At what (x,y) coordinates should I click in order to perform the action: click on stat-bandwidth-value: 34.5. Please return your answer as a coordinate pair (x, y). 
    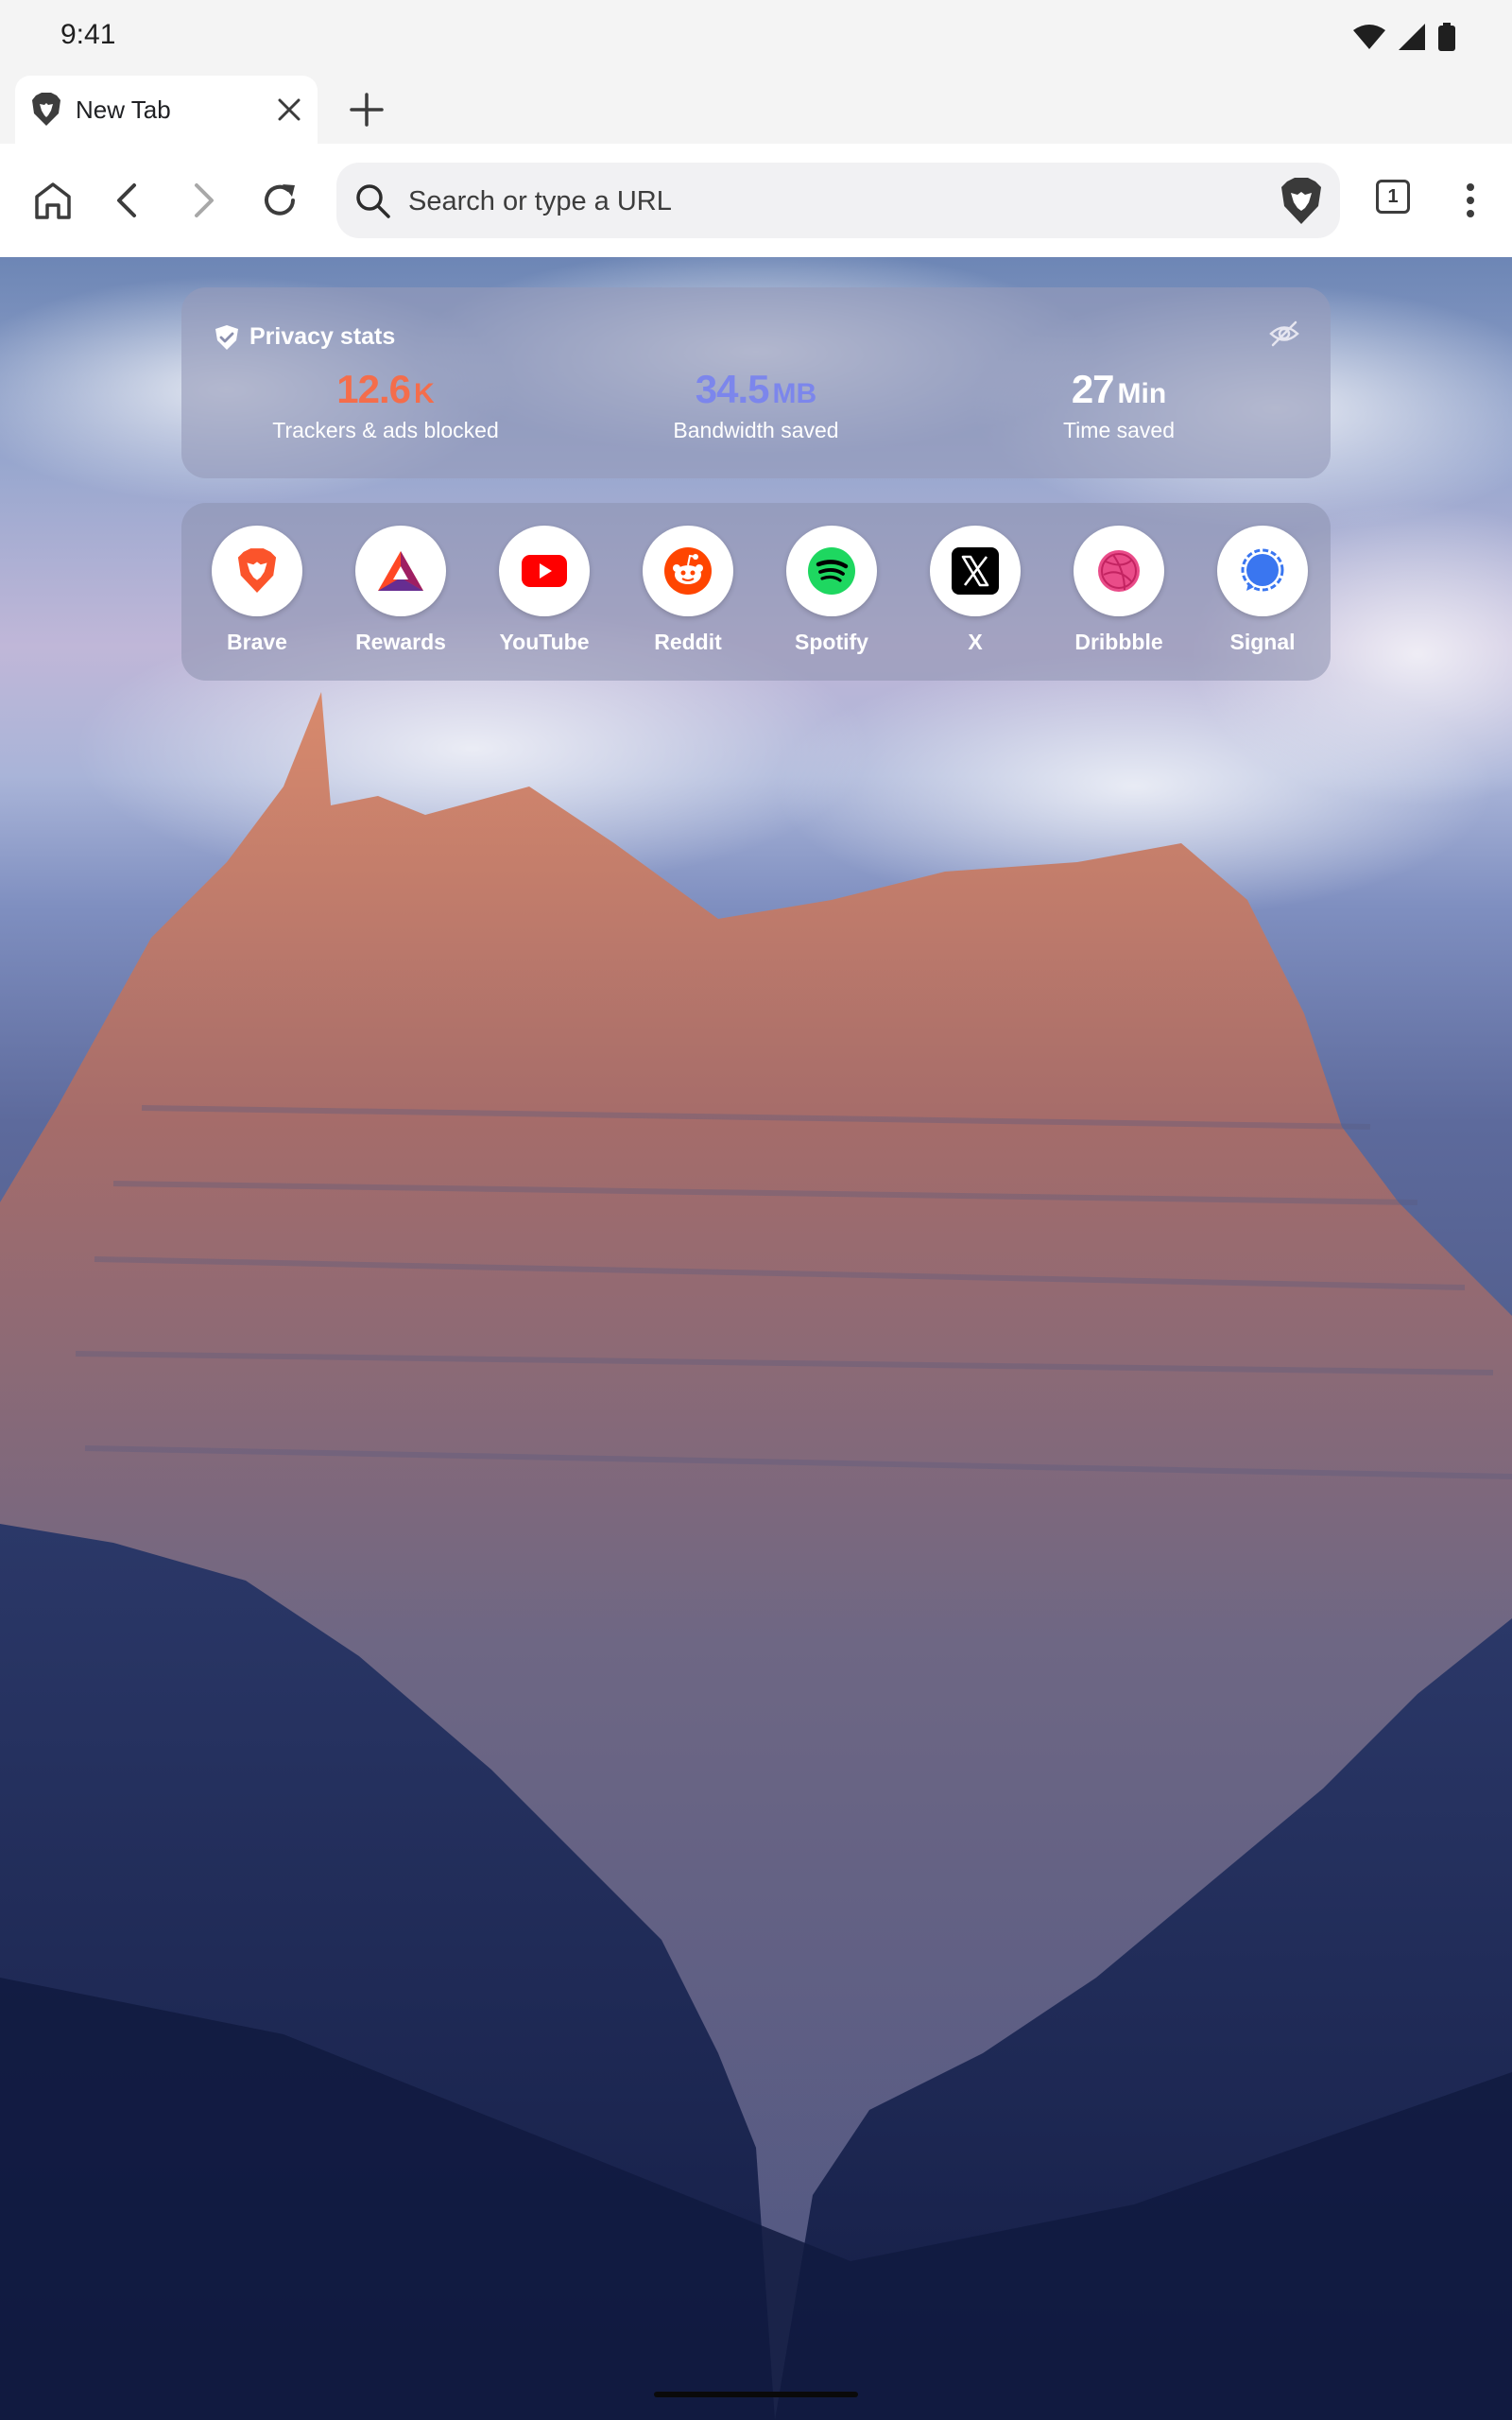
    Looking at the image, I should click on (732, 389).